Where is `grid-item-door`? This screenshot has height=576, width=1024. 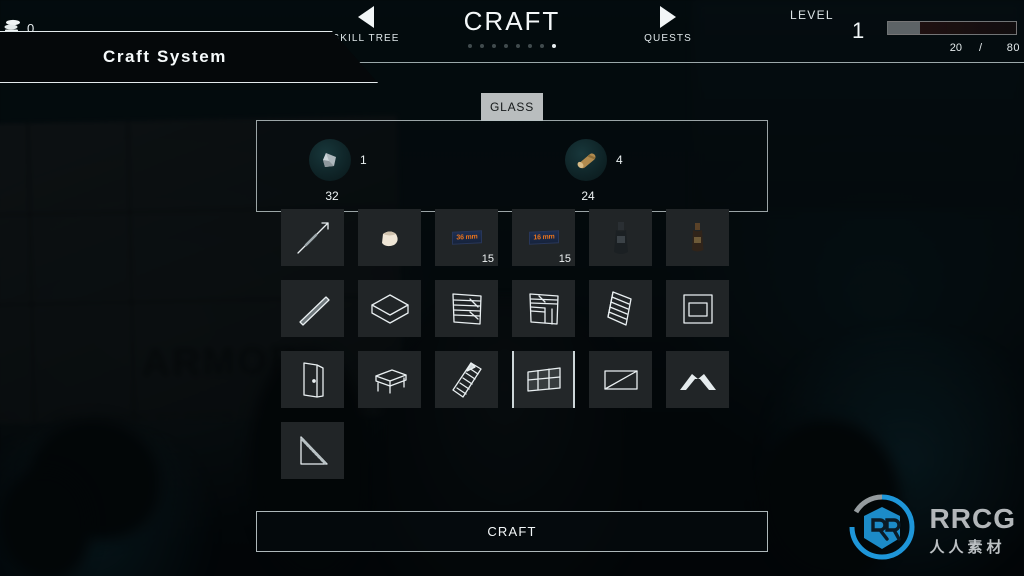 grid-item-door is located at coordinates (312, 379).